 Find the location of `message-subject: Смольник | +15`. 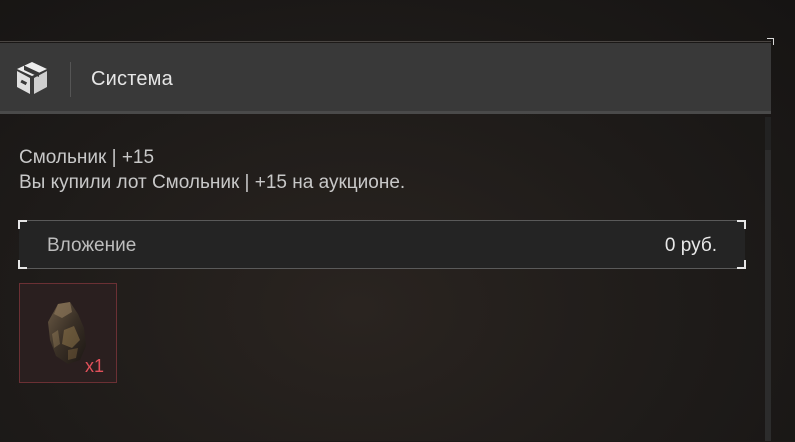

message-subject: Смольник | +15 is located at coordinates (87, 157).